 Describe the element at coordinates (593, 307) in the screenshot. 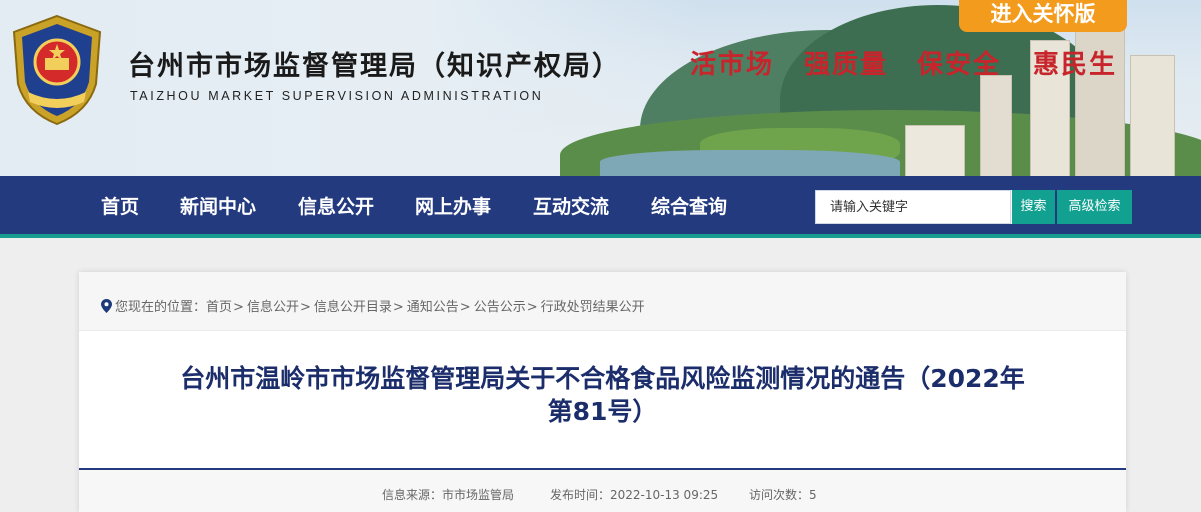

I see `breadcrumb-link-penalty-results: 行政处罚结果公开` at that location.